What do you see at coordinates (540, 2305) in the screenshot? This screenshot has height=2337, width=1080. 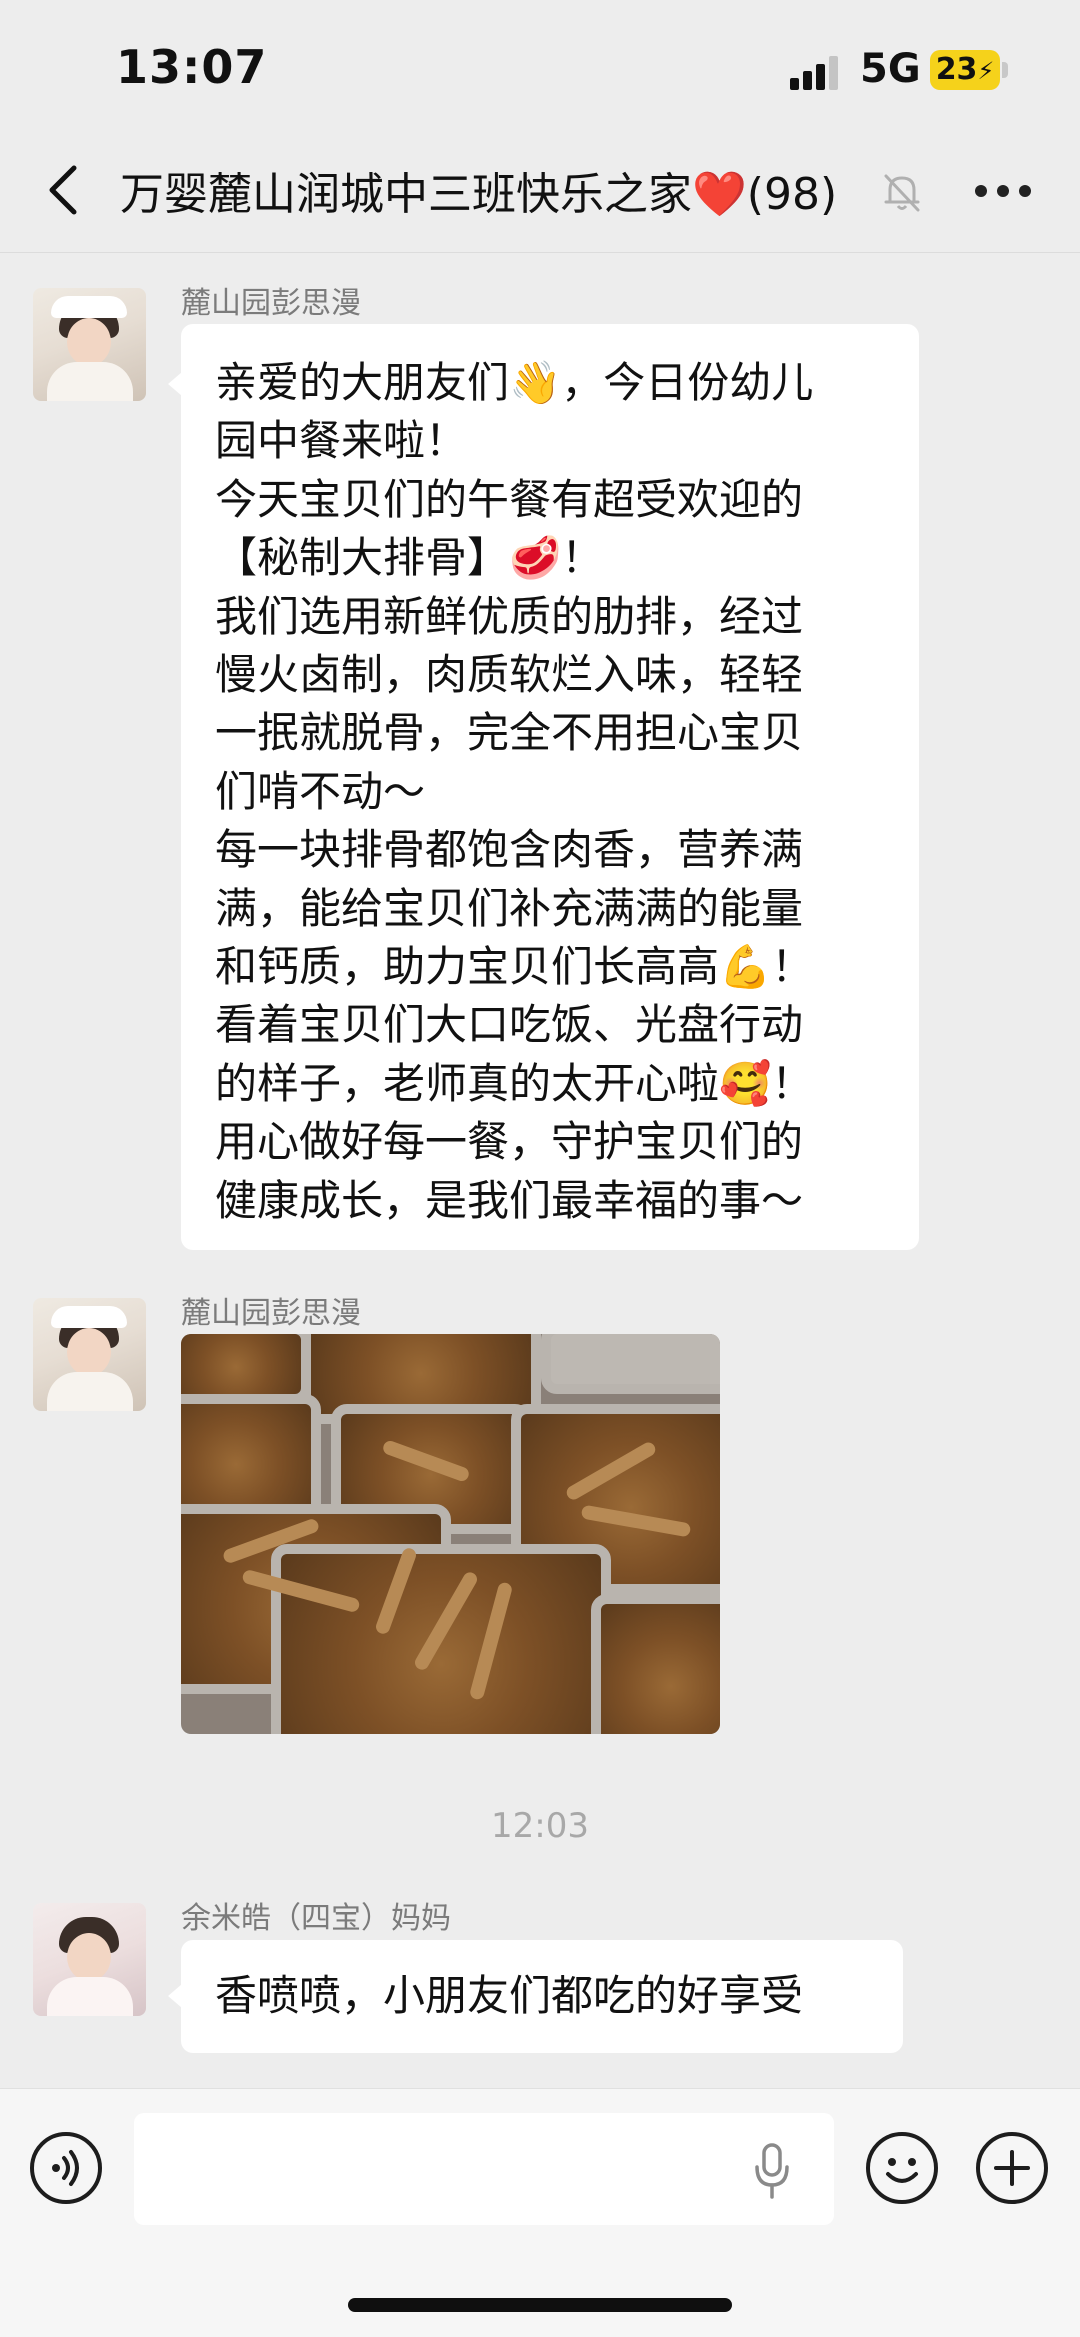 I see `home-indicator` at bounding box center [540, 2305].